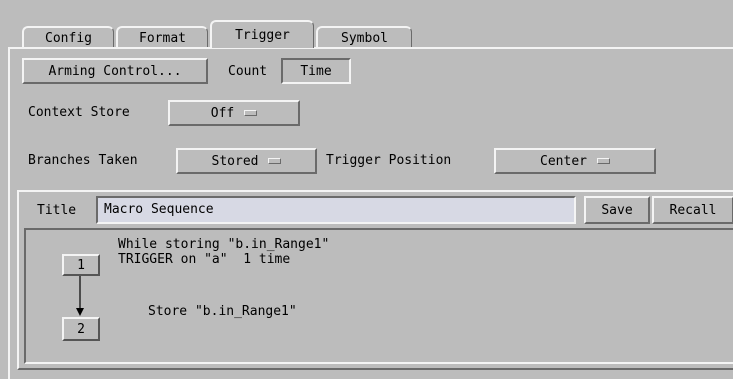 This screenshot has width=733, height=379. Describe the element at coordinates (159, 209) in the screenshot. I see `title-value: Macro Sequence` at that location.